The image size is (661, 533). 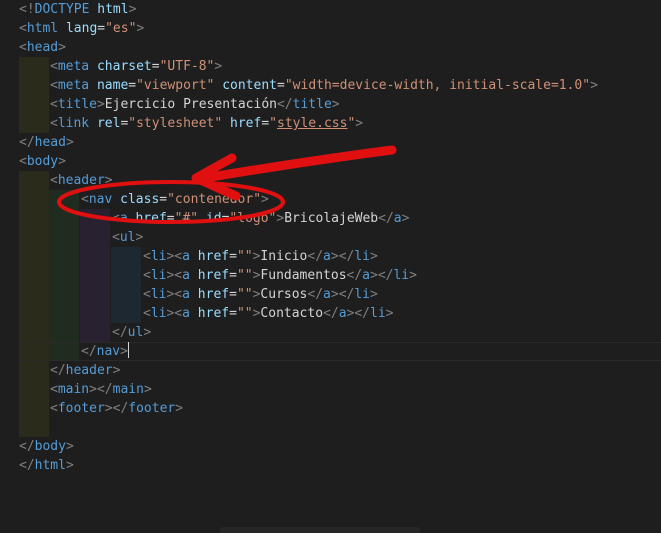 I want to click on code-token: link, so click(x=73, y=123).